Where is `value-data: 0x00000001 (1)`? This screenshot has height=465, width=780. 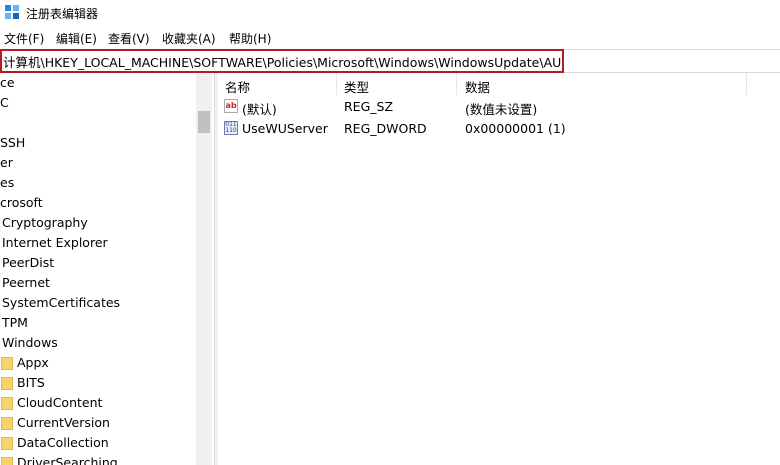 value-data: 0x00000001 (1) is located at coordinates (515, 128).